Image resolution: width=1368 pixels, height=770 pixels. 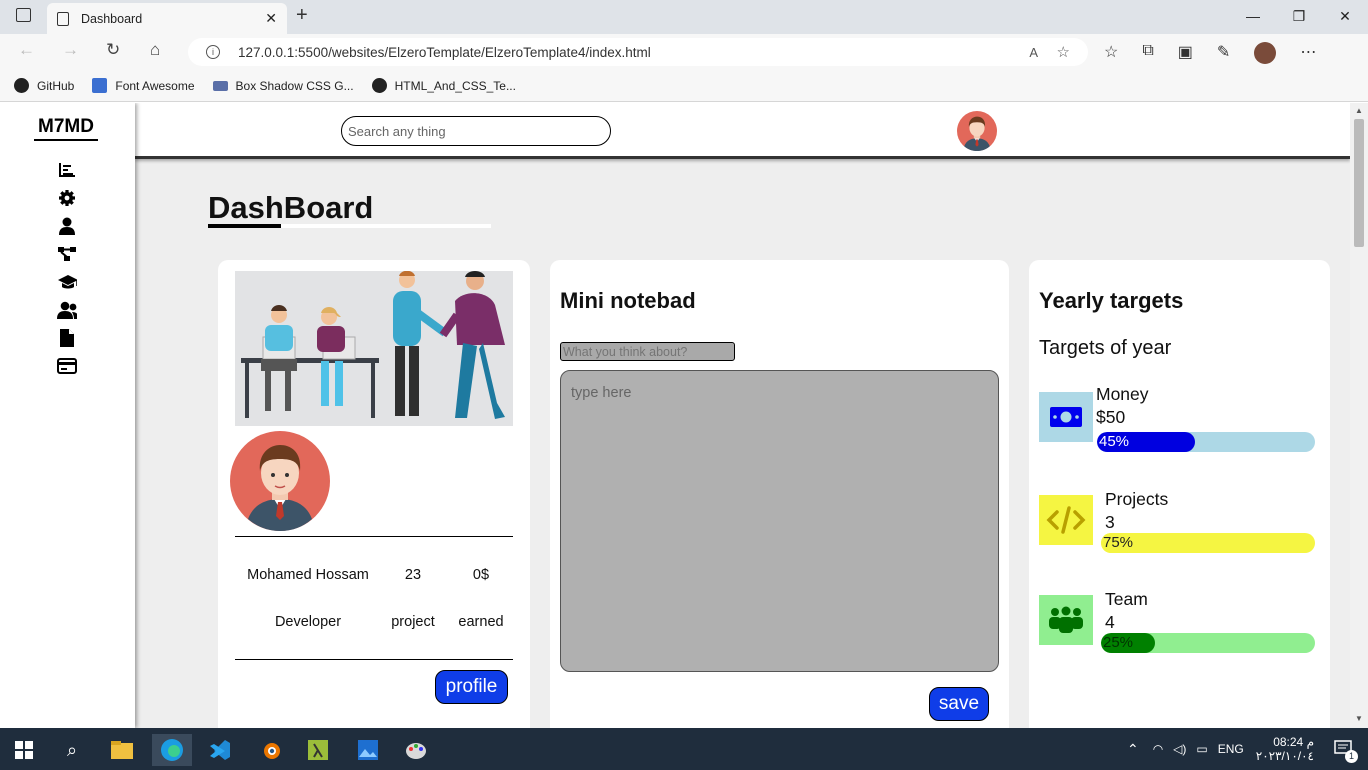 I want to click on clock-time: 08:24 م, so click(x=1293, y=742).